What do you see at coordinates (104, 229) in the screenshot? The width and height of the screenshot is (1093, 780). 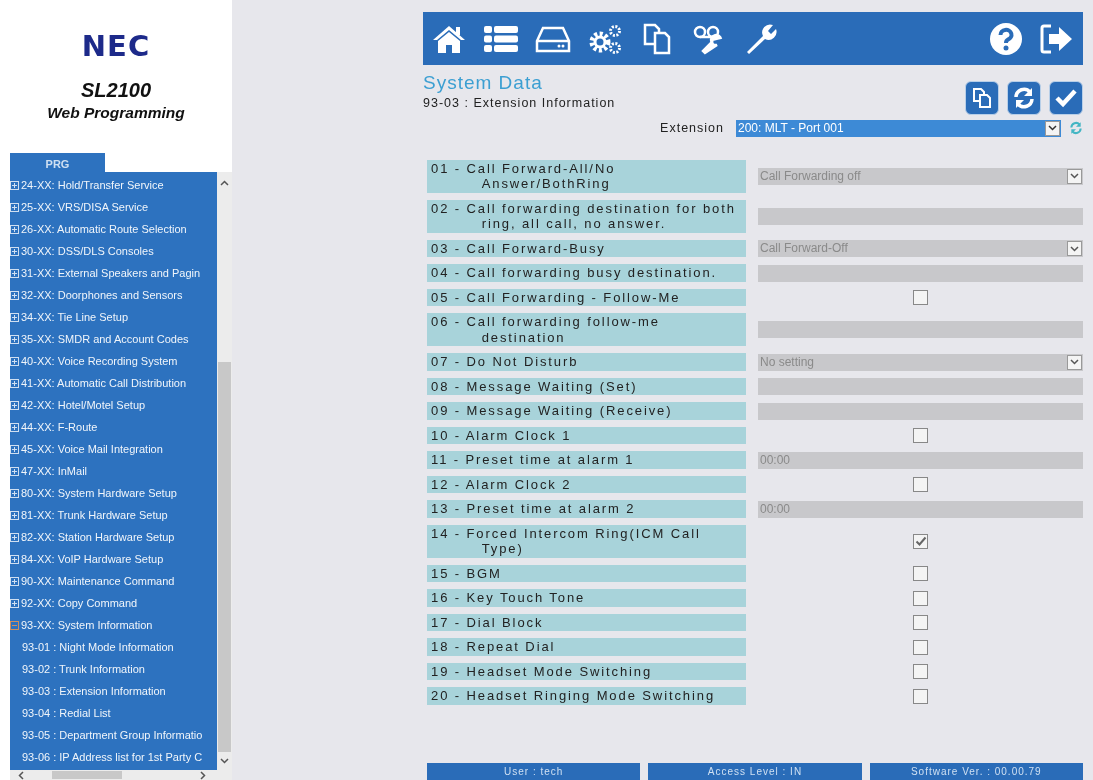 I see `tree-item: 26-XX: Automatic Route Selection` at bounding box center [104, 229].